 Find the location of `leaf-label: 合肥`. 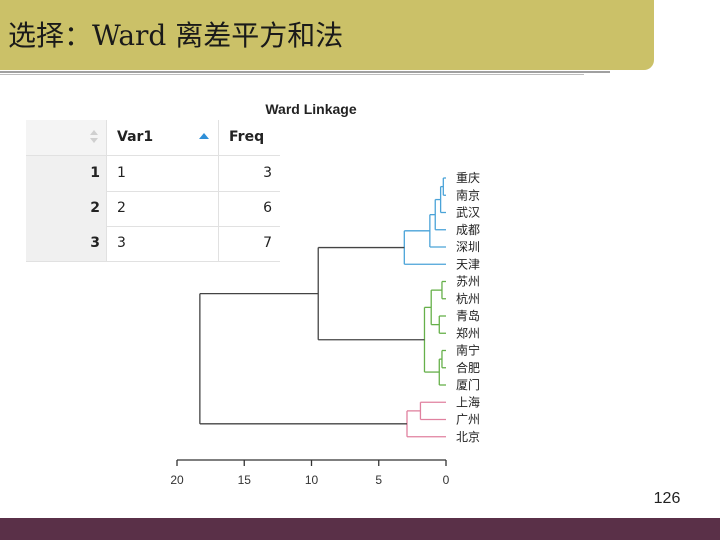

leaf-label: 合肥 is located at coordinates (468, 367).